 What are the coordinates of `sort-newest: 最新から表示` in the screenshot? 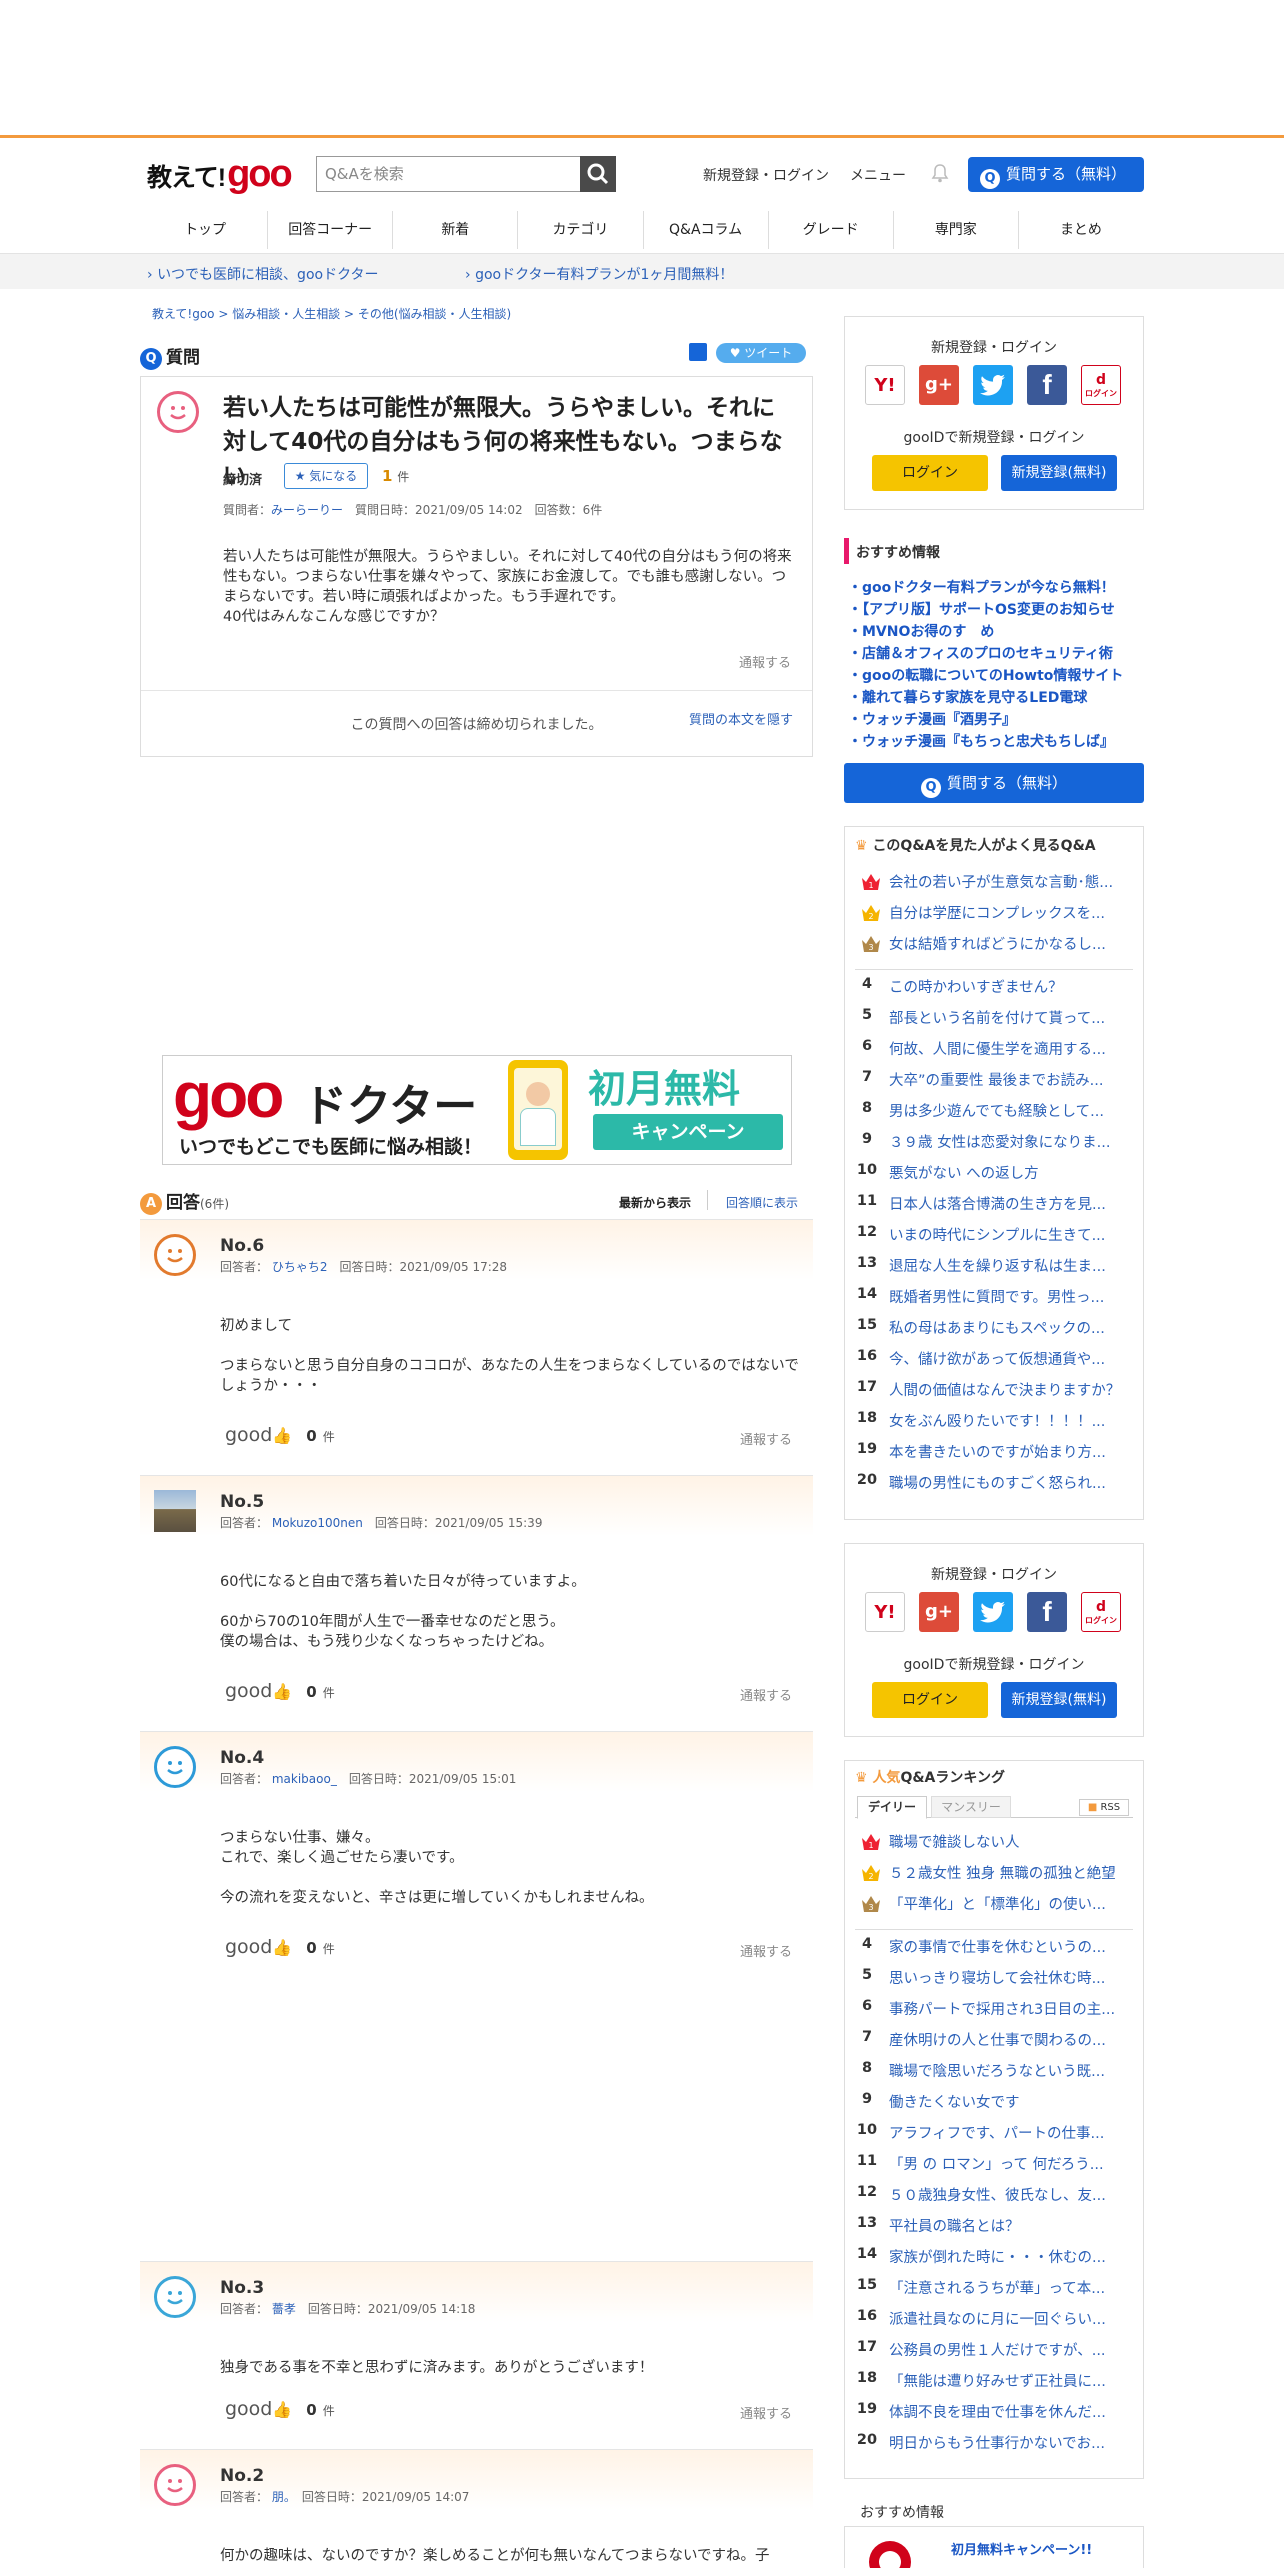 It's located at (655, 1202).